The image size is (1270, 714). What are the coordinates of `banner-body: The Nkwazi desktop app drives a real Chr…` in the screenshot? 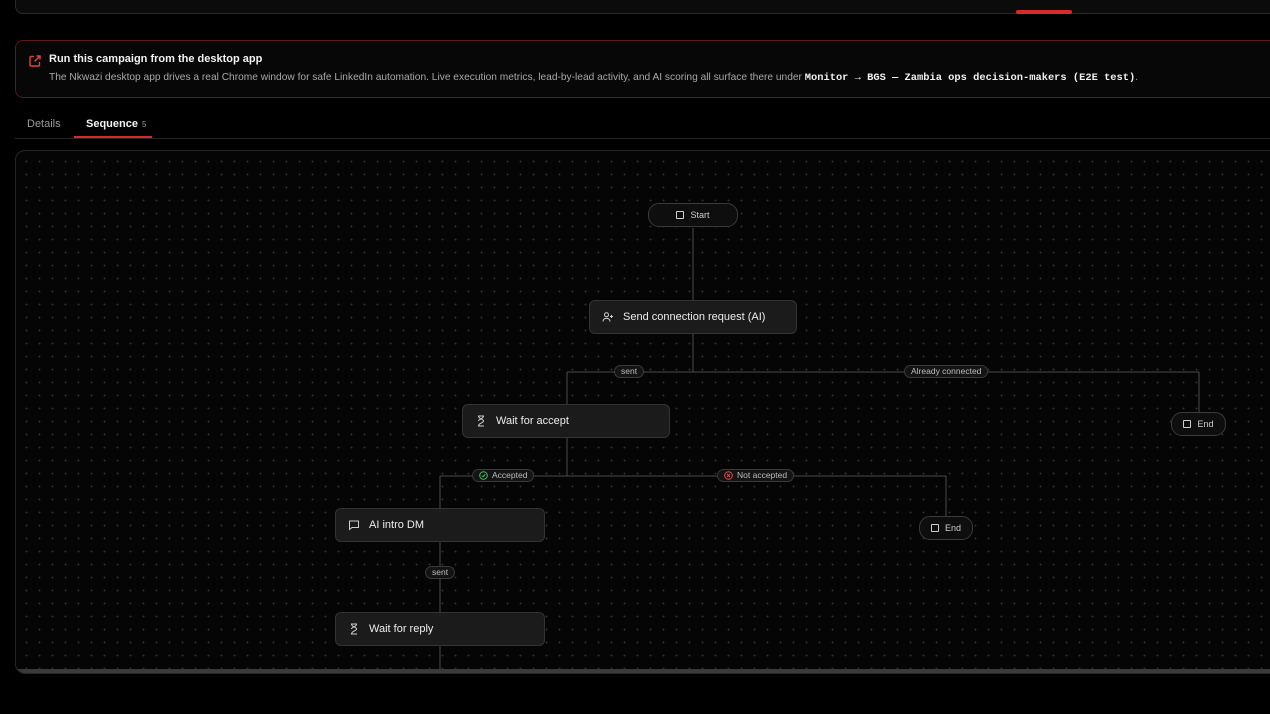 It's located at (593, 78).